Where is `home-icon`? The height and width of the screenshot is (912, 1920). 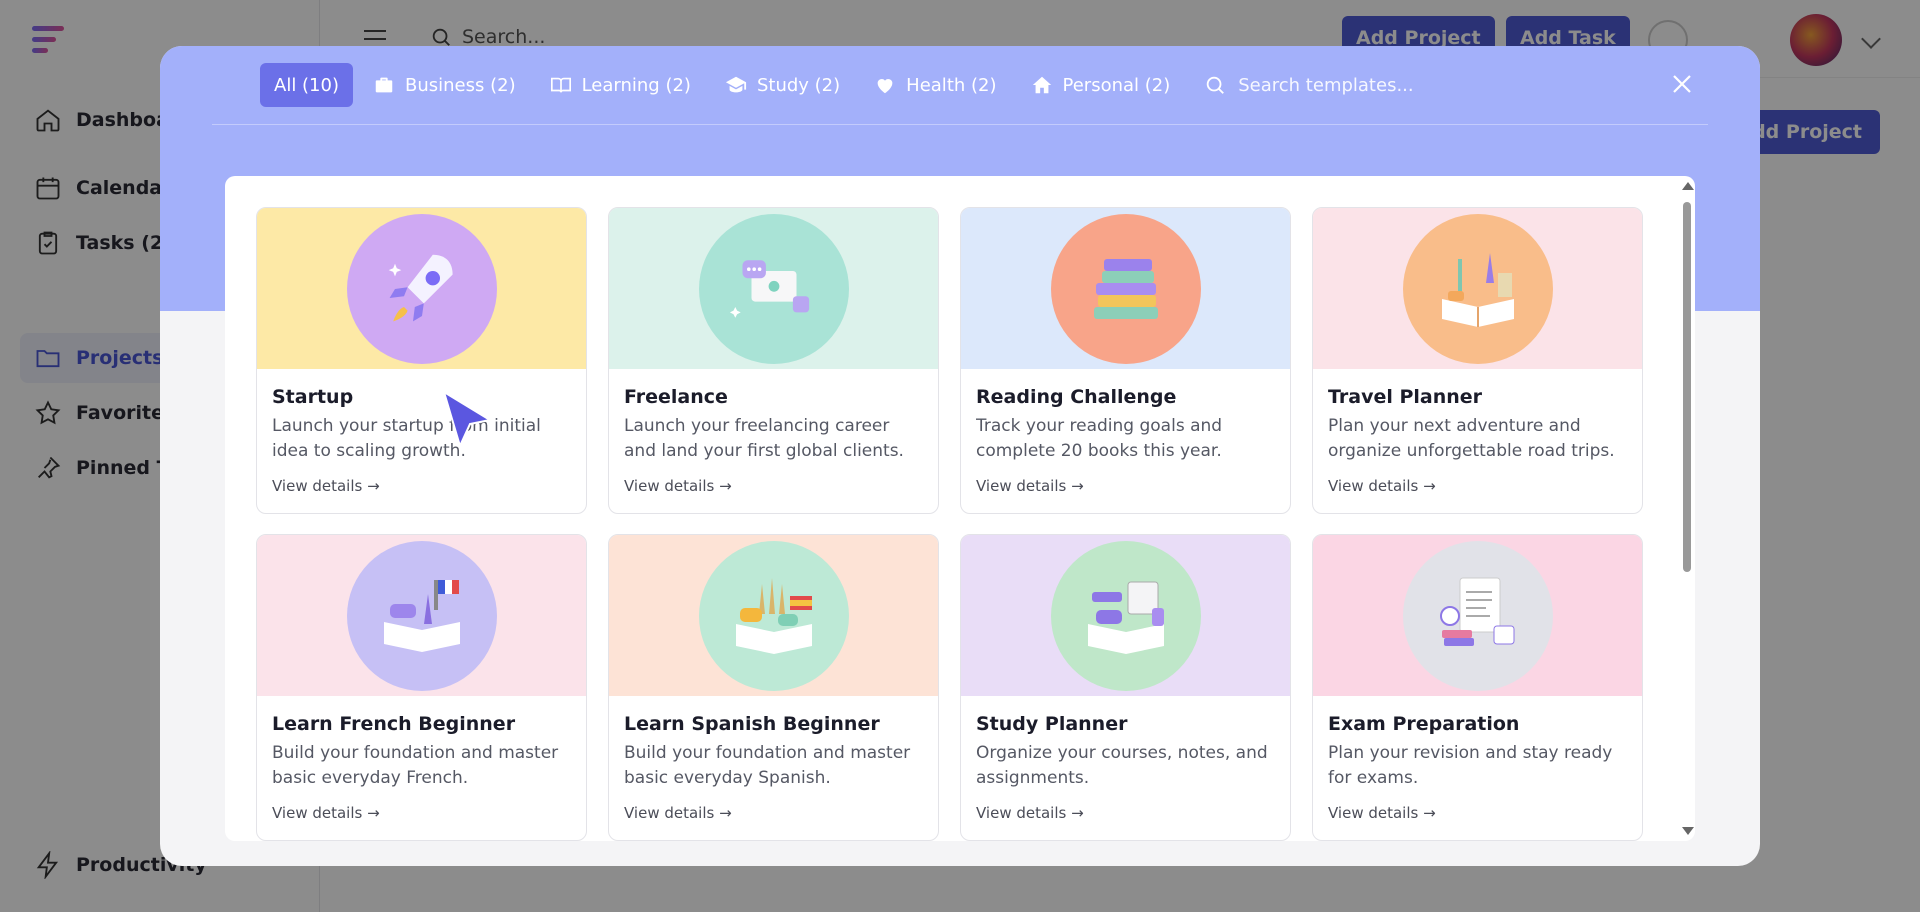 home-icon is located at coordinates (1041, 85).